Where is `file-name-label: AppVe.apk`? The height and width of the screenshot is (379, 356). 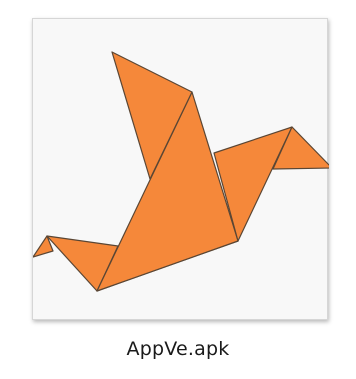
file-name-label: AppVe.apk is located at coordinates (178, 349).